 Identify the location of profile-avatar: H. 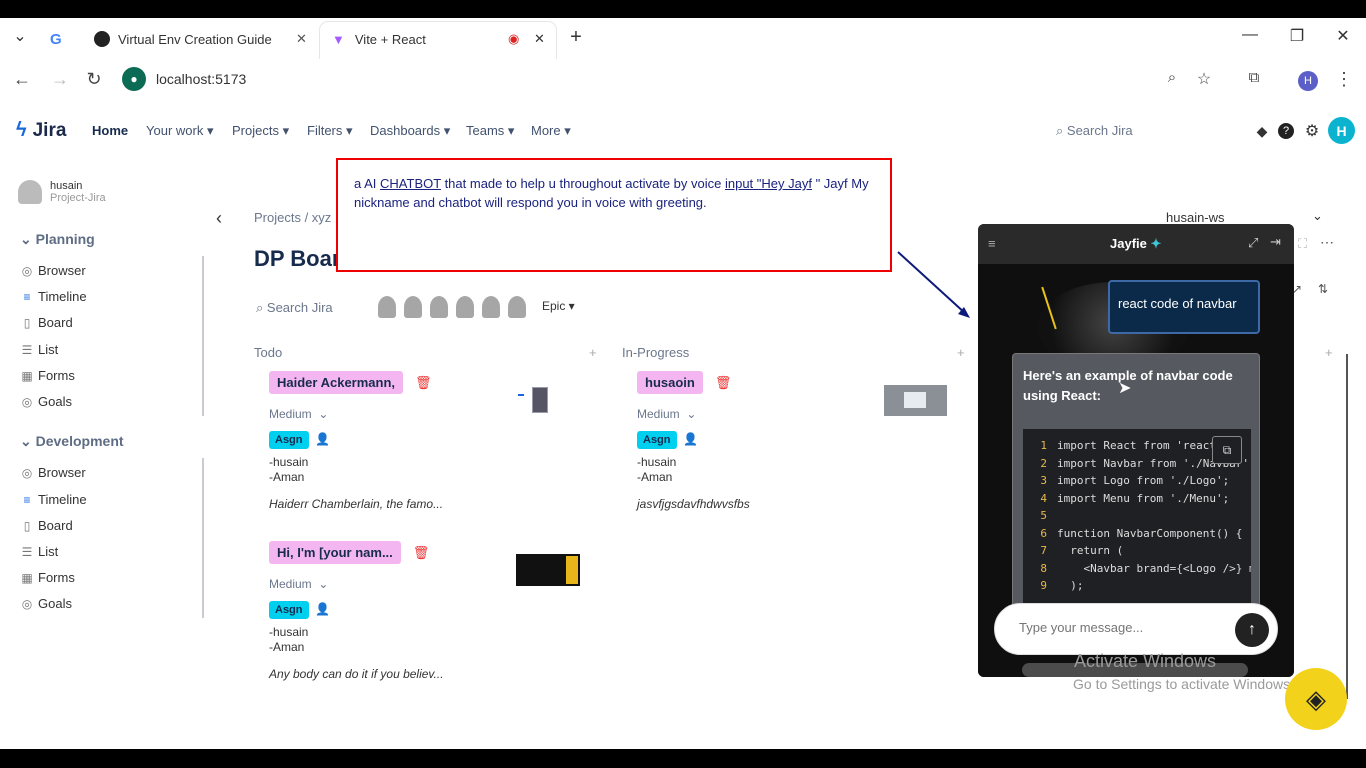
(1308, 81).